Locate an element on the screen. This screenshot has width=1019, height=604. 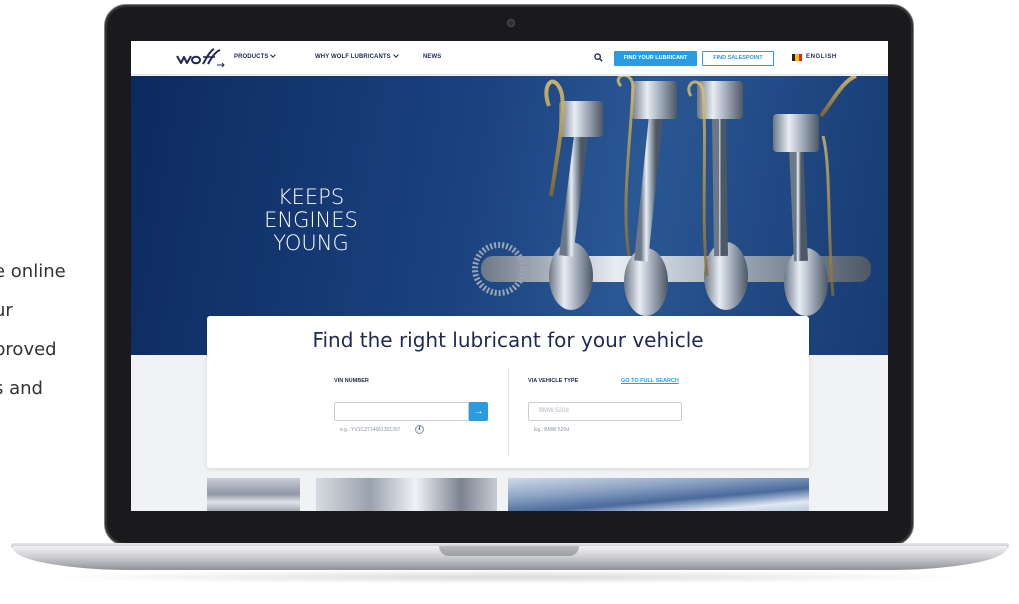
vin-input is located at coordinates (401, 411).